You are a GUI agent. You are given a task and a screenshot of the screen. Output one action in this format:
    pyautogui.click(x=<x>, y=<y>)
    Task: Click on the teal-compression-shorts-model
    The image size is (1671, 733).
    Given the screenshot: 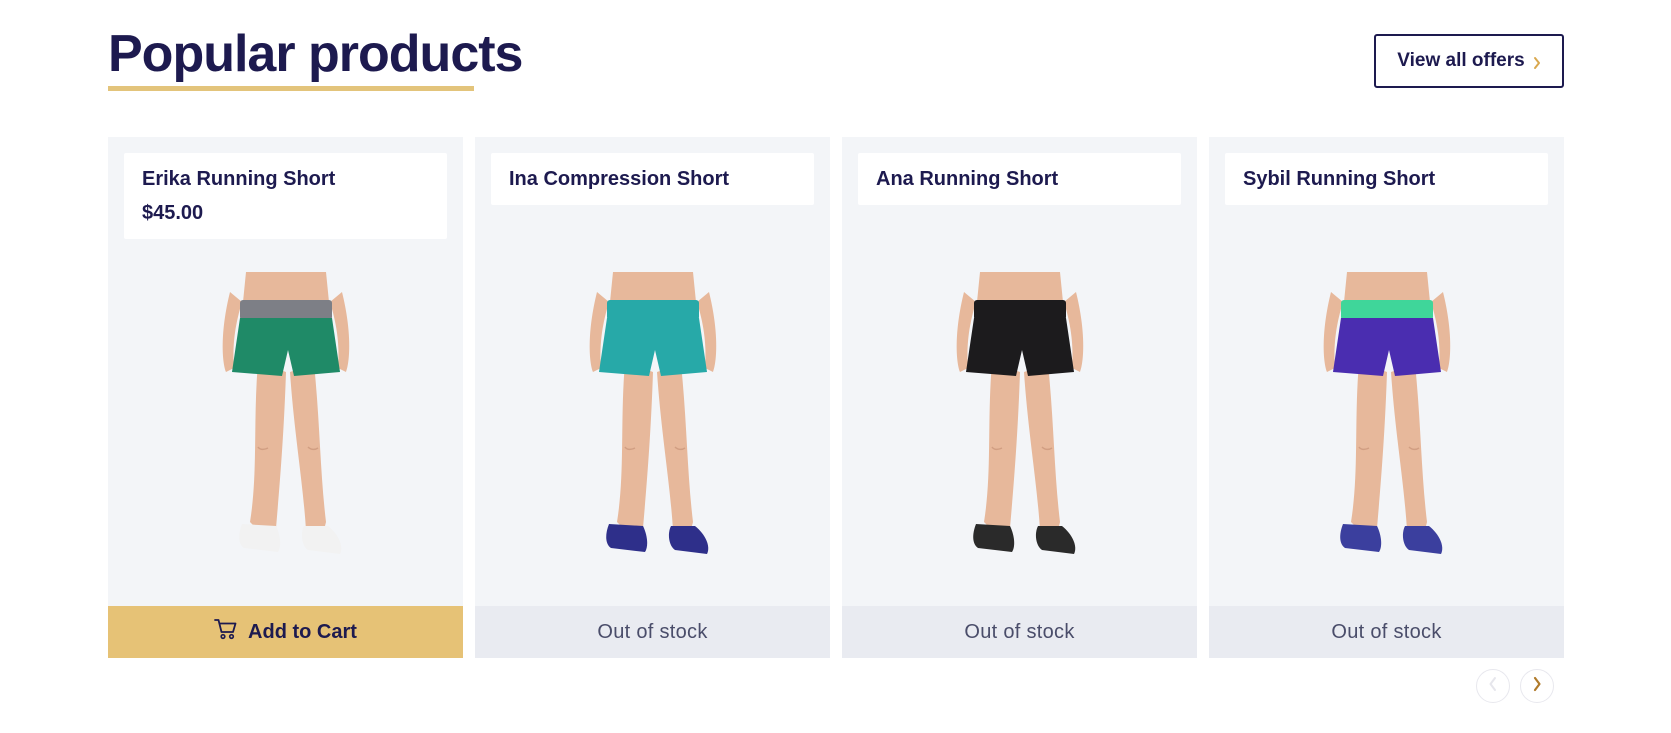 What is the action you would take?
    pyautogui.click(x=653, y=413)
    